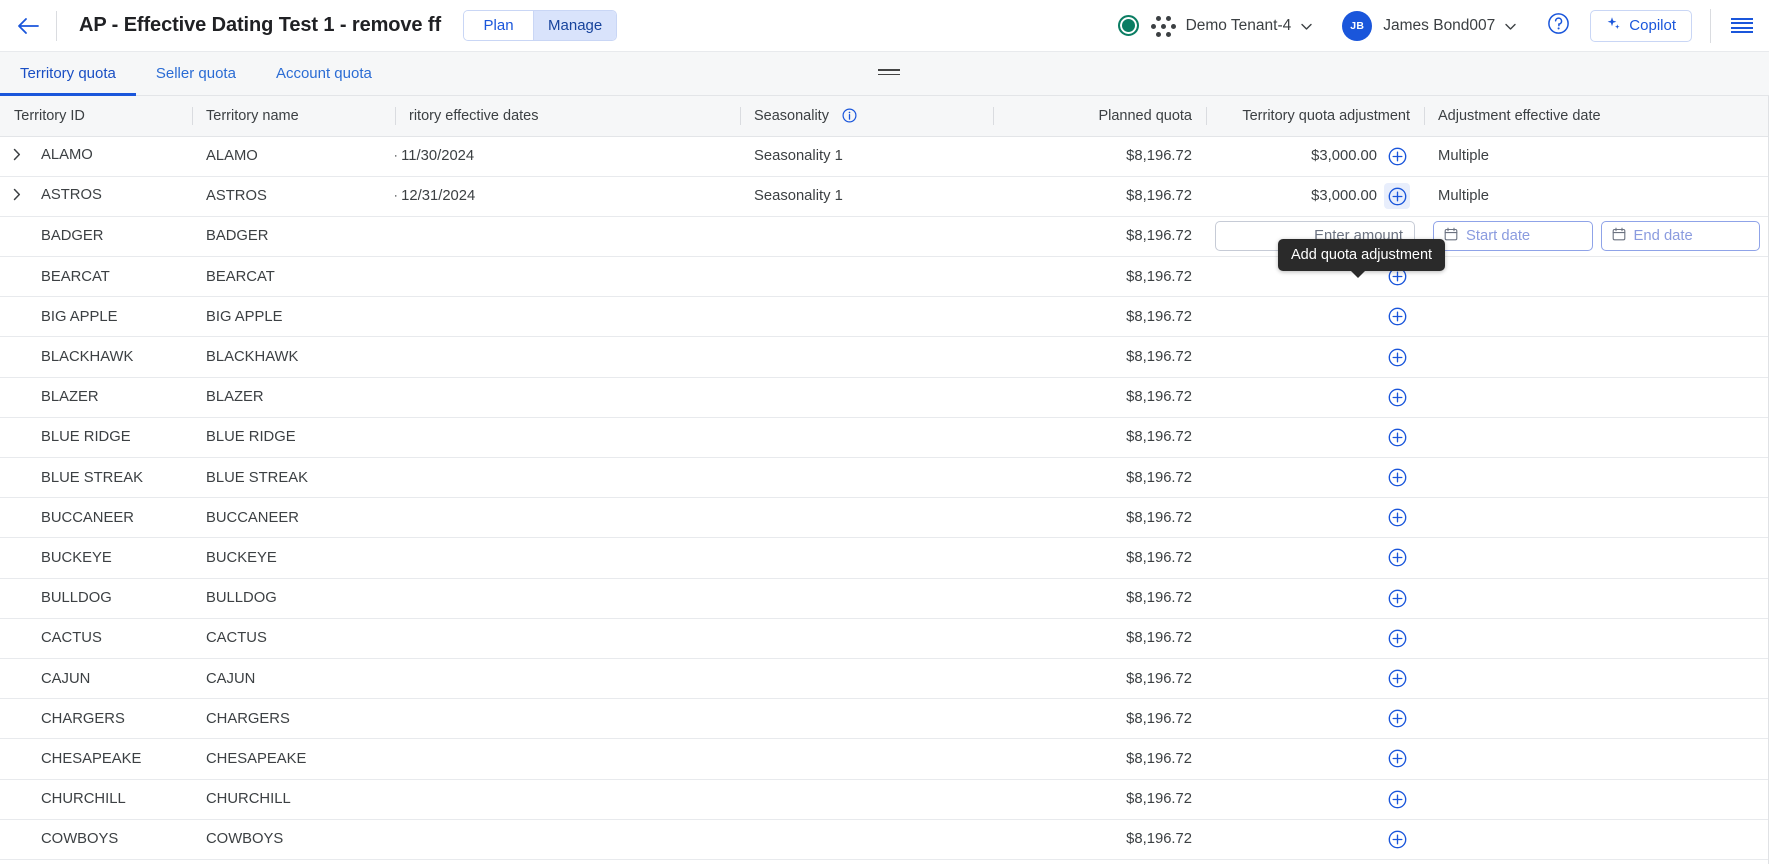 This screenshot has height=864, width=1769. I want to click on cell-effective-dates, so click(567, 397).